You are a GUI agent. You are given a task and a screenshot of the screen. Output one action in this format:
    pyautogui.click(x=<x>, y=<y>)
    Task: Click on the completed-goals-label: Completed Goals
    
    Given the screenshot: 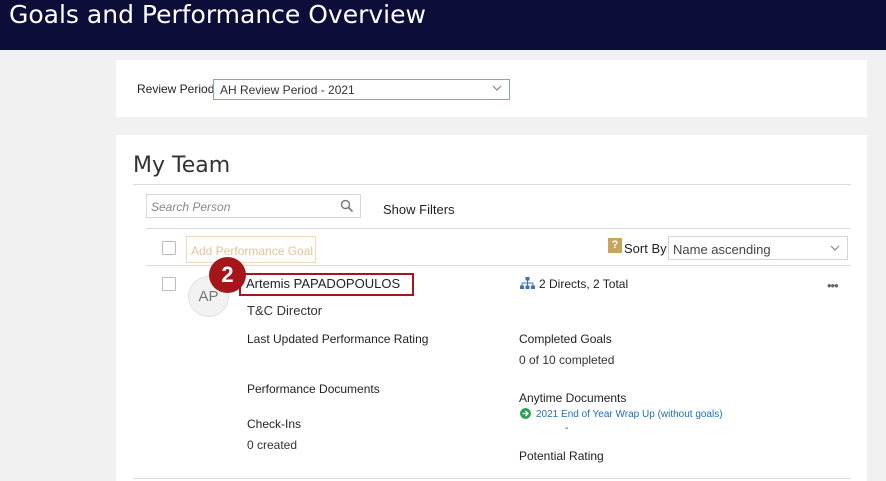 What is the action you would take?
    pyautogui.click(x=565, y=339)
    